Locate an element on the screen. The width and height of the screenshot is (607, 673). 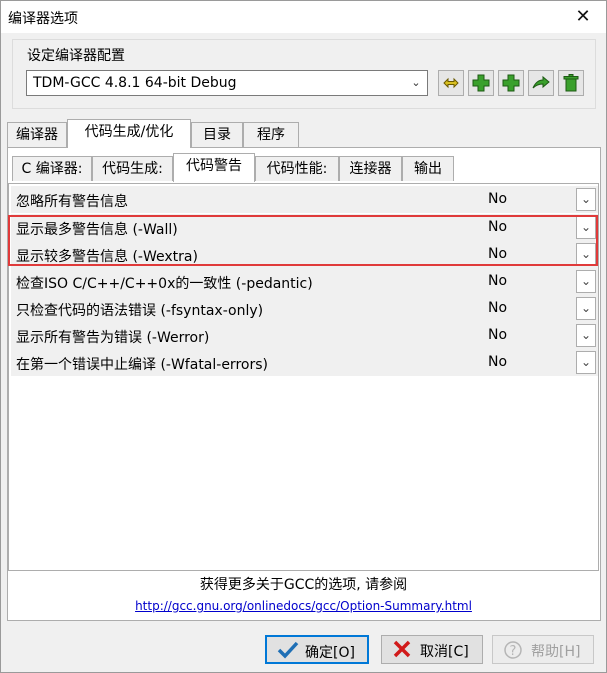
help-icon: ? is located at coordinates (513, 650).